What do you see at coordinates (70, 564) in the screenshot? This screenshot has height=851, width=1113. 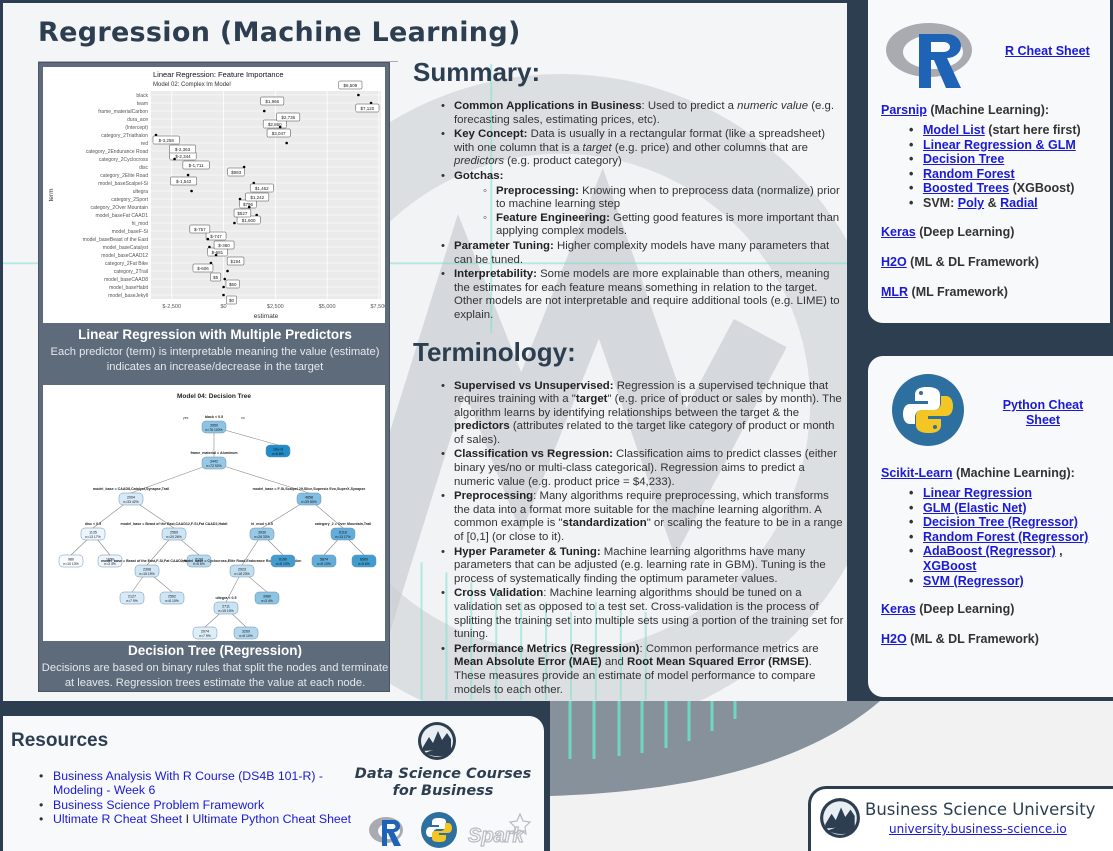 I see `tree-node-count: n=10 13%` at bounding box center [70, 564].